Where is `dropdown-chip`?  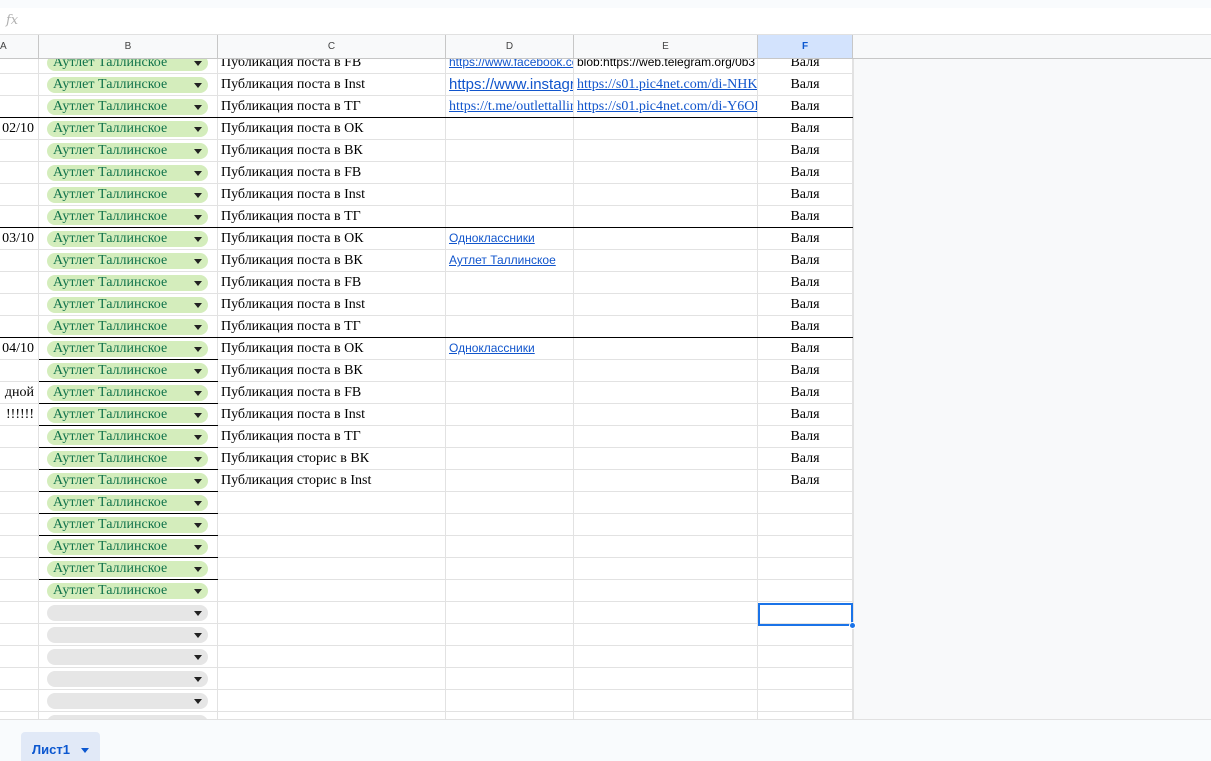 dropdown-chip is located at coordinates (127, 657).